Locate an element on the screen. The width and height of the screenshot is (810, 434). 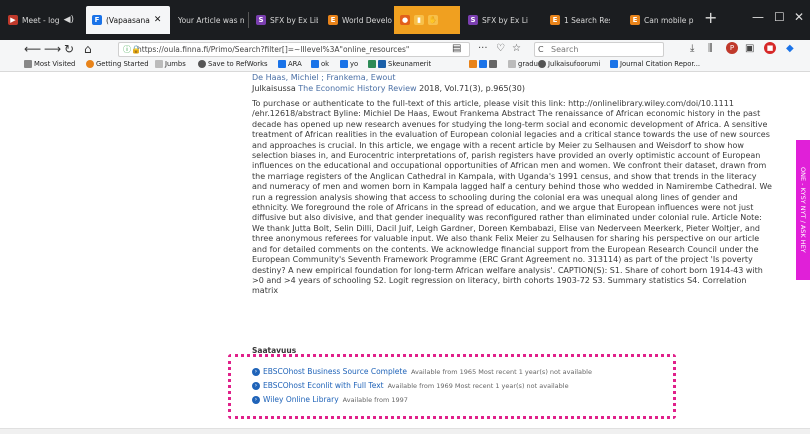
bookmark-jumbs: Jumbs is located at coordinates (170, 64).